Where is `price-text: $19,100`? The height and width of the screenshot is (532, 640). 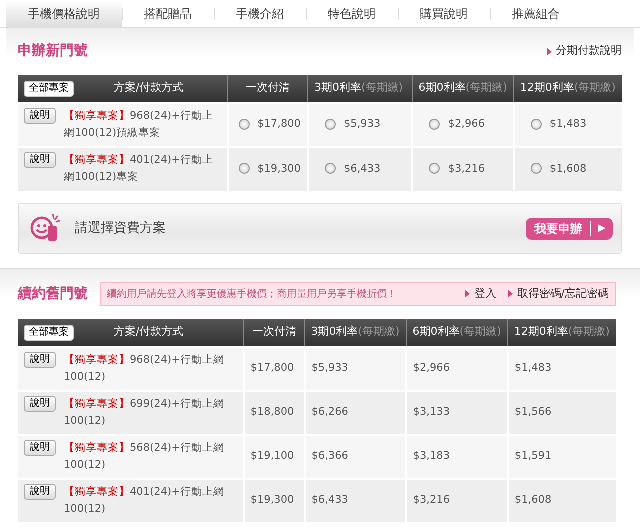 price-text: $19,100 is located at coordinates (272, 456).